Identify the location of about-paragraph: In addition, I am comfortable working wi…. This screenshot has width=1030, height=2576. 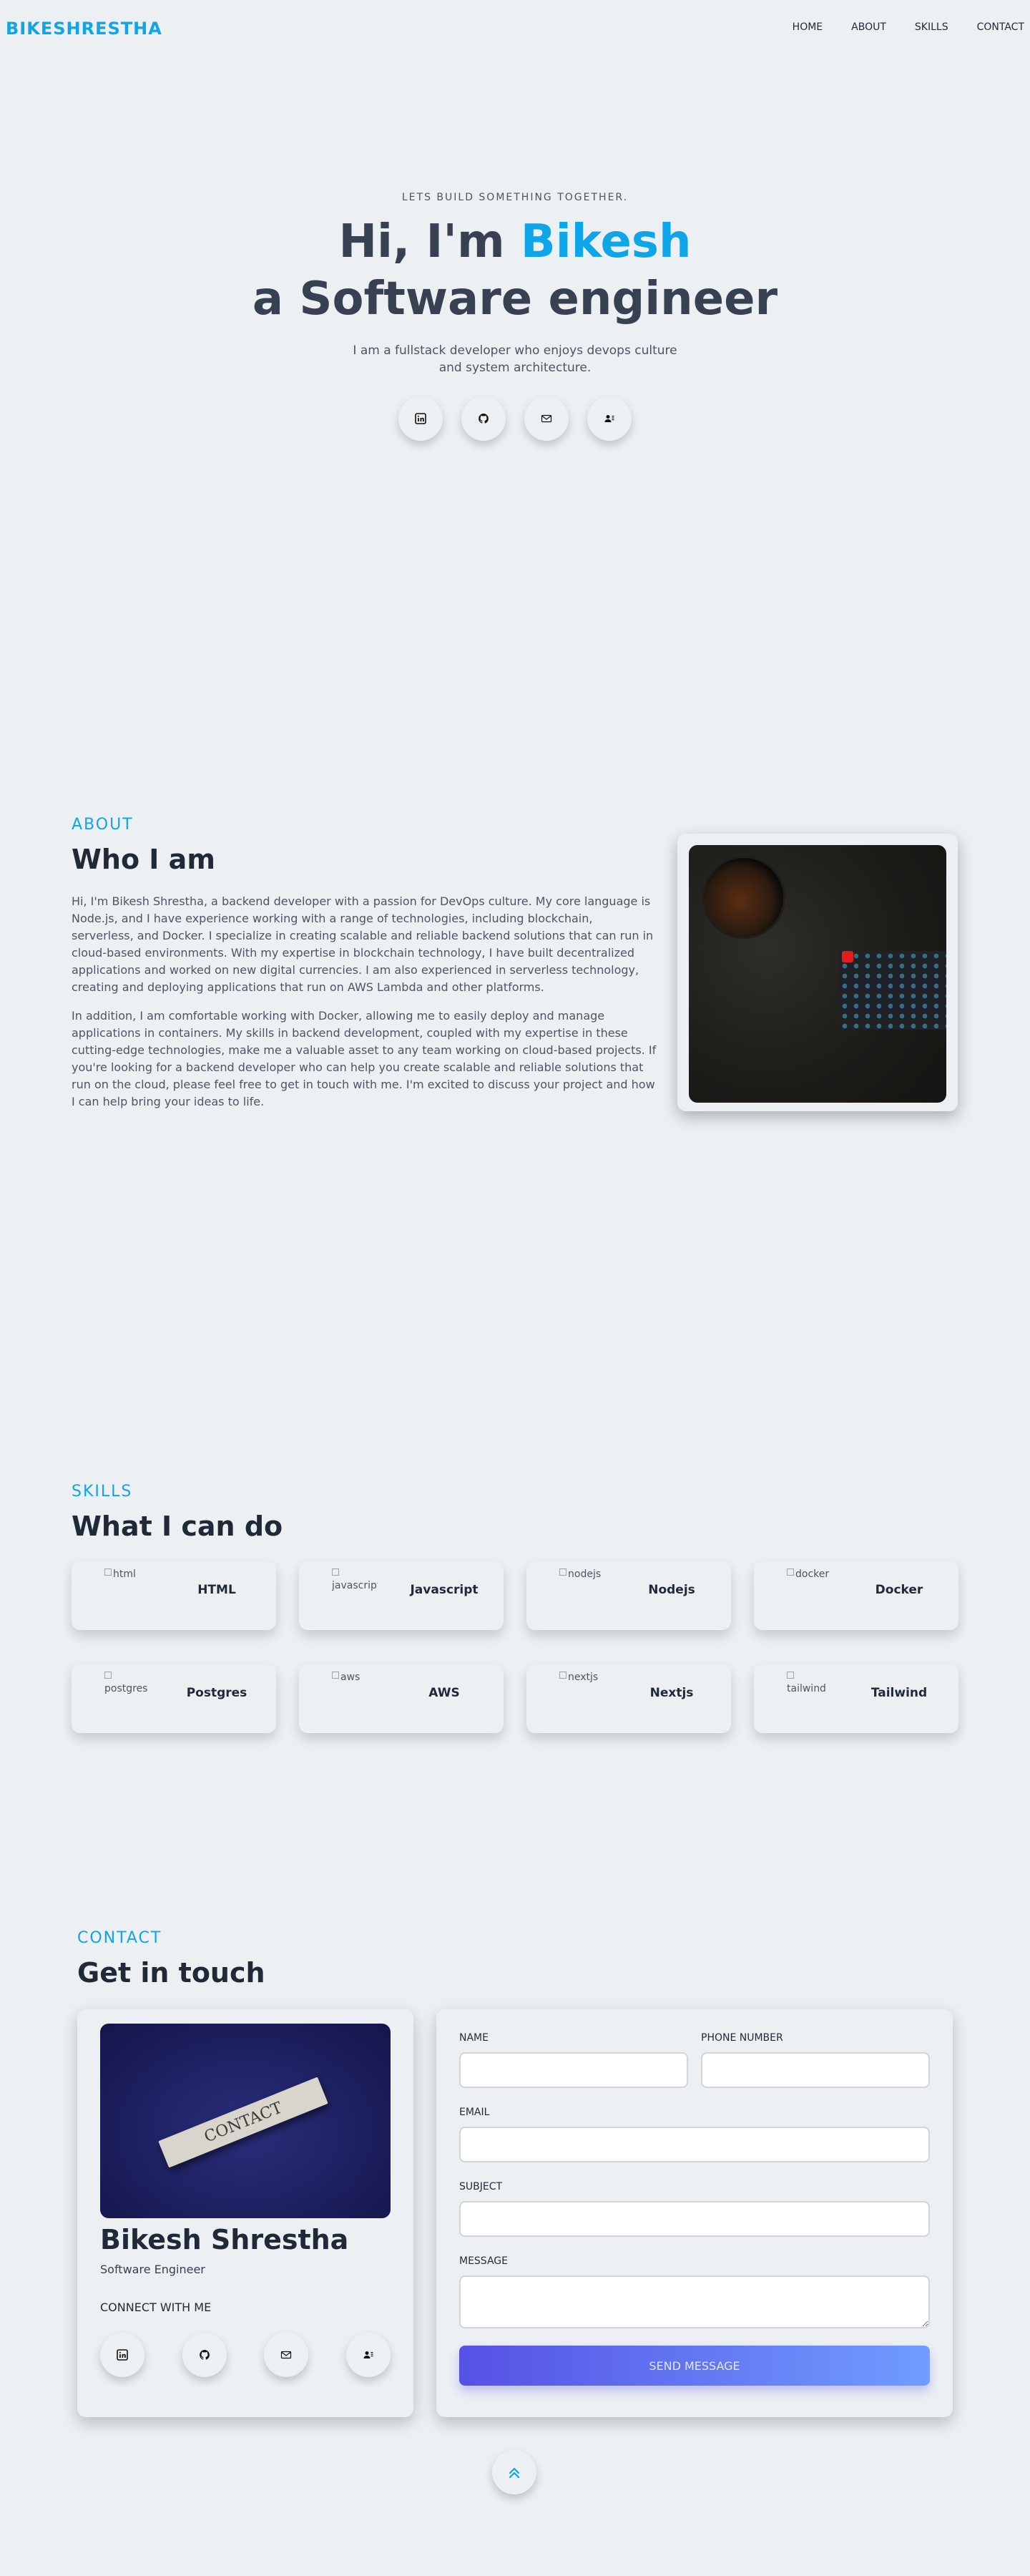
(364, 1058).